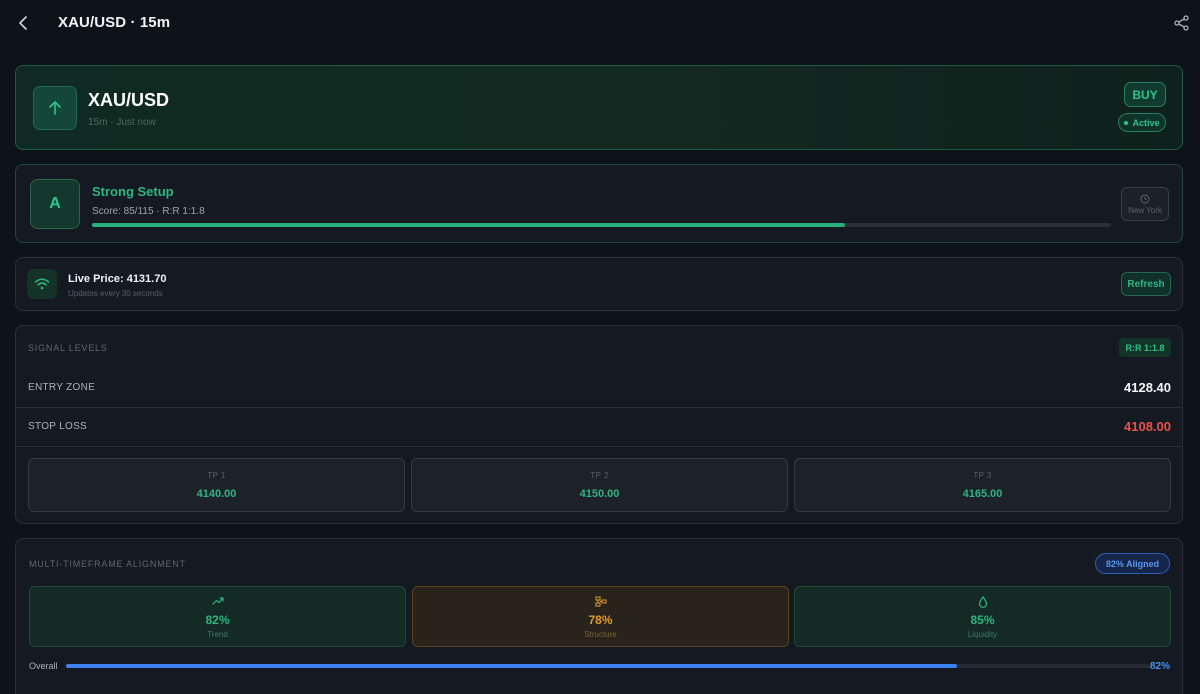 The height and width of the screenshot is (694, 1200). What do you see at coordinates (129, 100) in the screenshot?
I see `symbol-label: XAU/USD` at bounding box center [129, 100].